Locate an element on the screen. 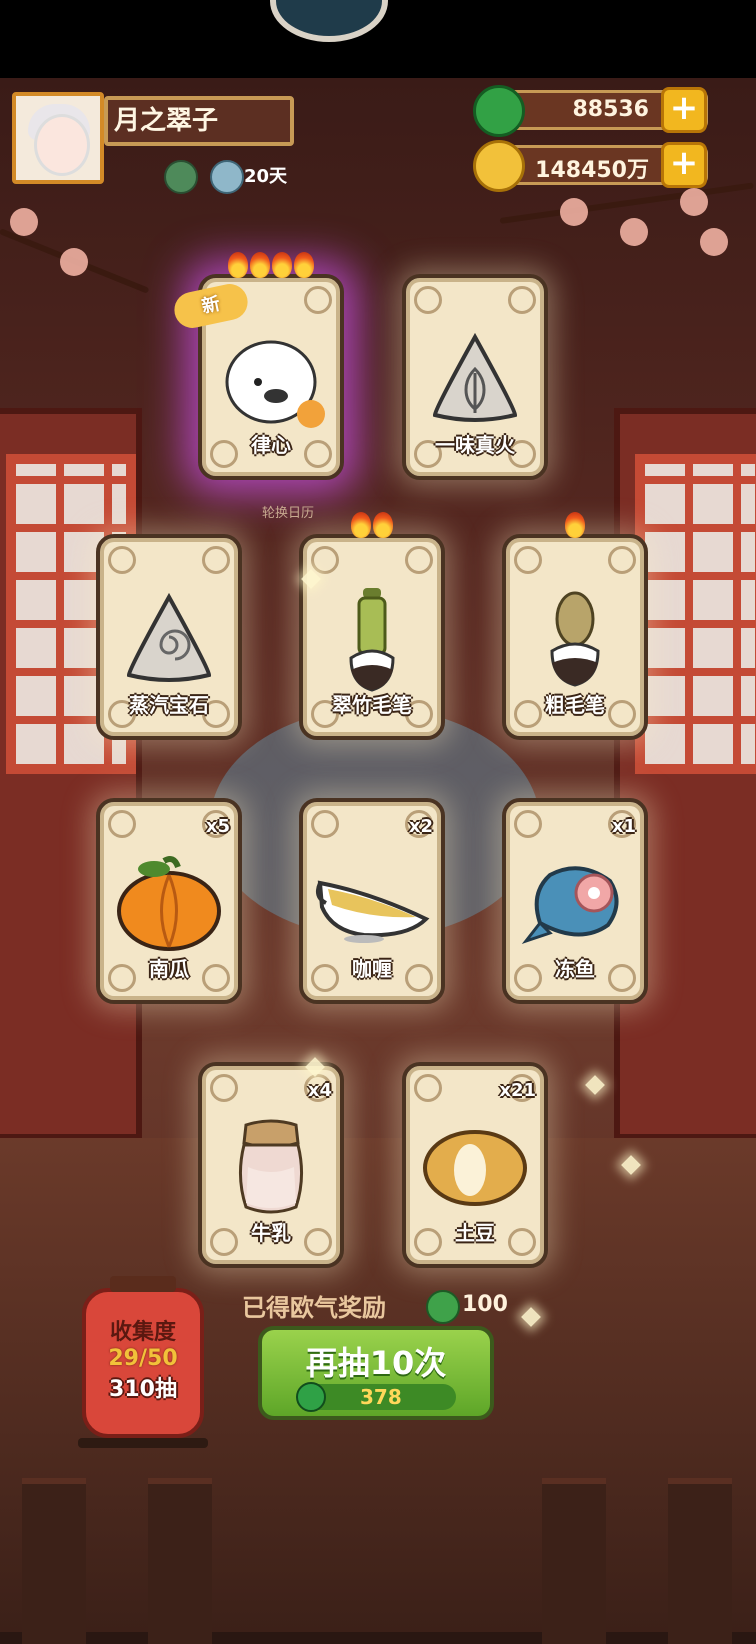 Image resolution: width=756 pixels, height=1644 pixels. card-label: 翠竹毛笔 is located at coordinates (372, 705).